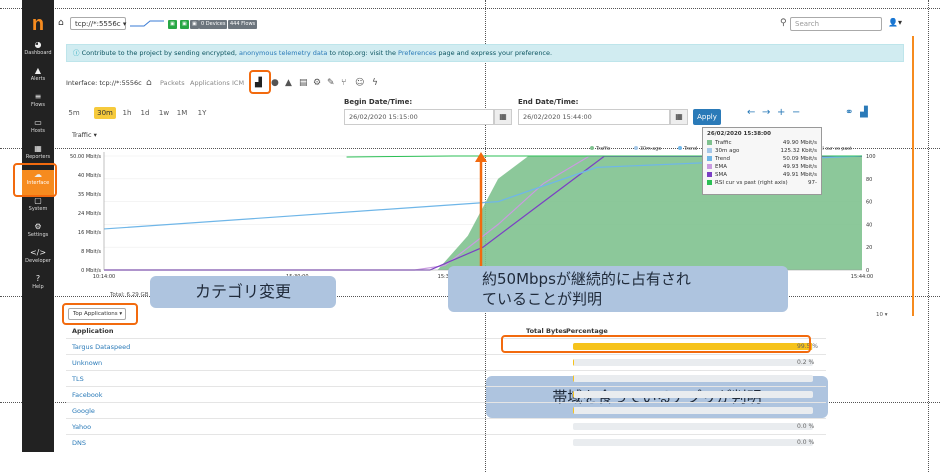  I want to click on app-link: Unknown, so click(87, 363).